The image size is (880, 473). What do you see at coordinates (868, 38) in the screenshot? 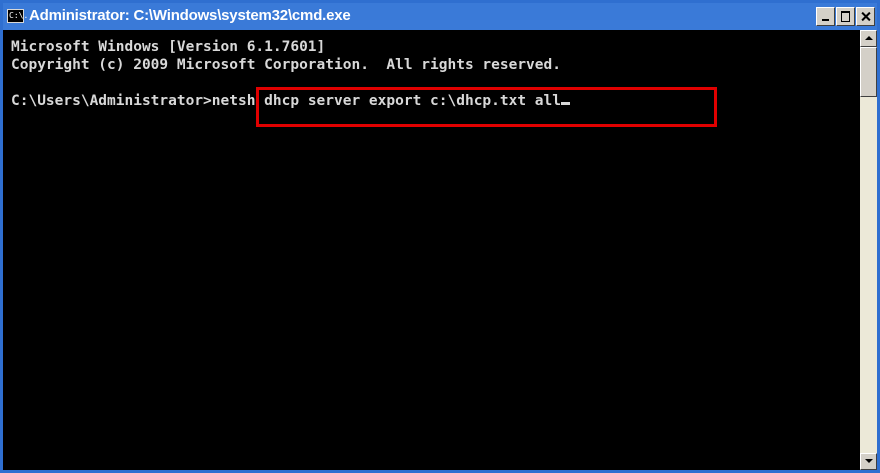
I see `scroll-up-icon` at bounding box center [868, 38].